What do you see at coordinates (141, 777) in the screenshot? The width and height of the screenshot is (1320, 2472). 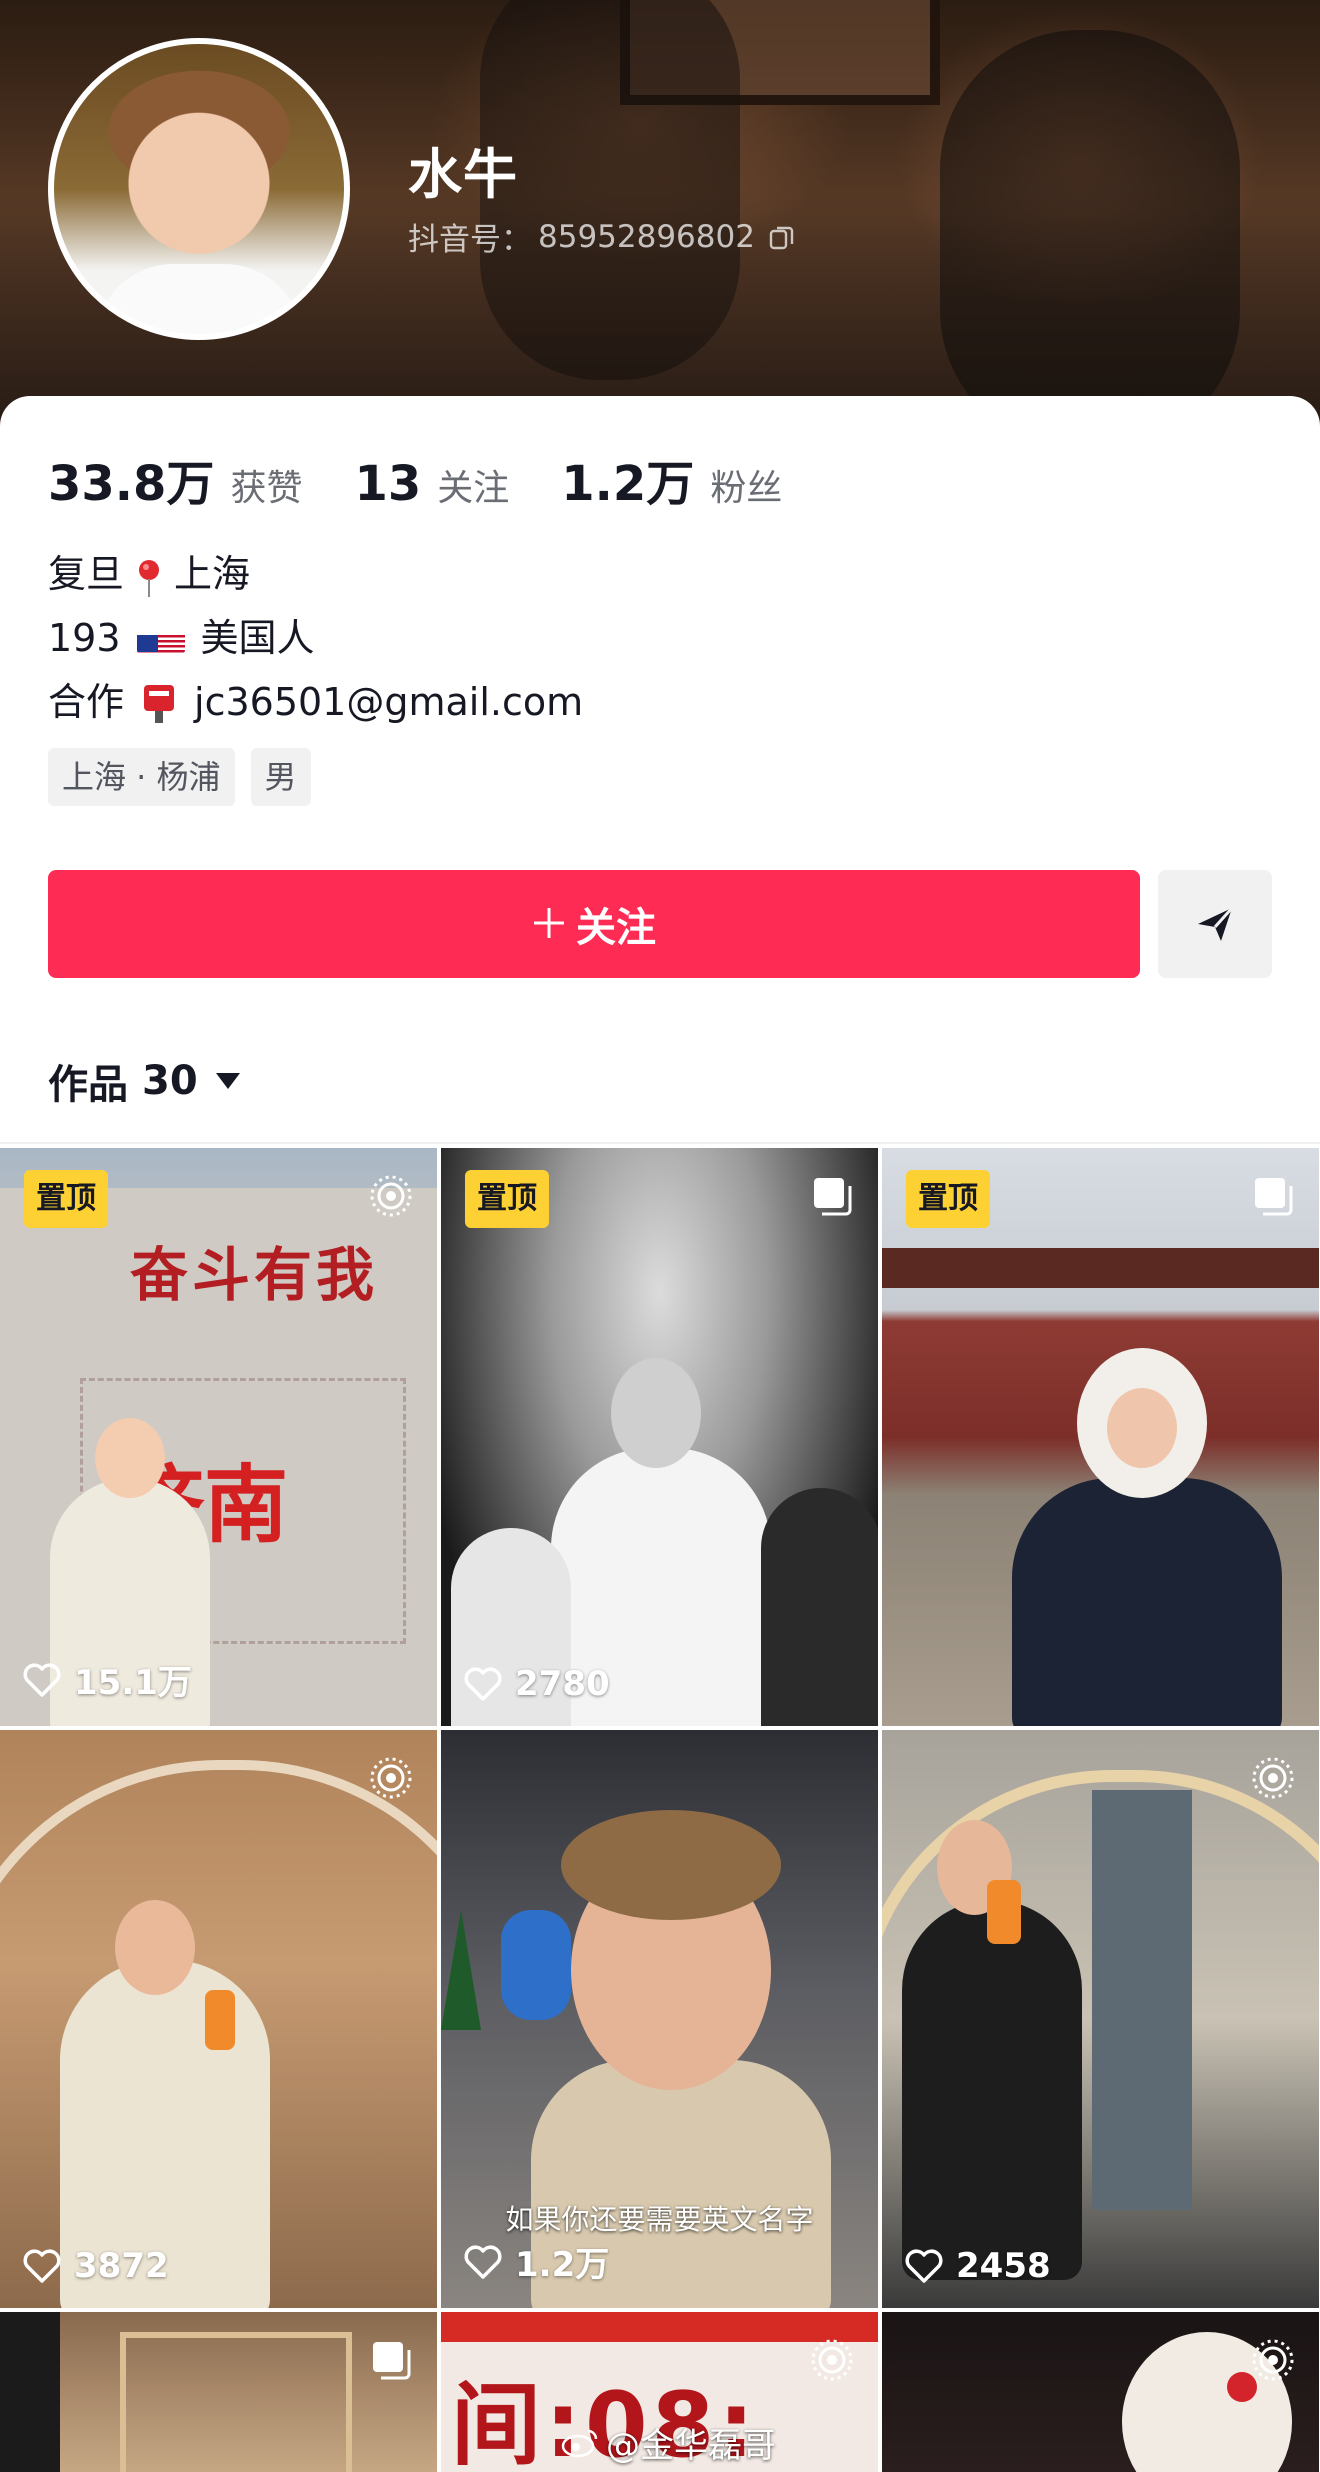 I see `tag-location: 上海 · 杨浦` at bounding box center [141, 777].